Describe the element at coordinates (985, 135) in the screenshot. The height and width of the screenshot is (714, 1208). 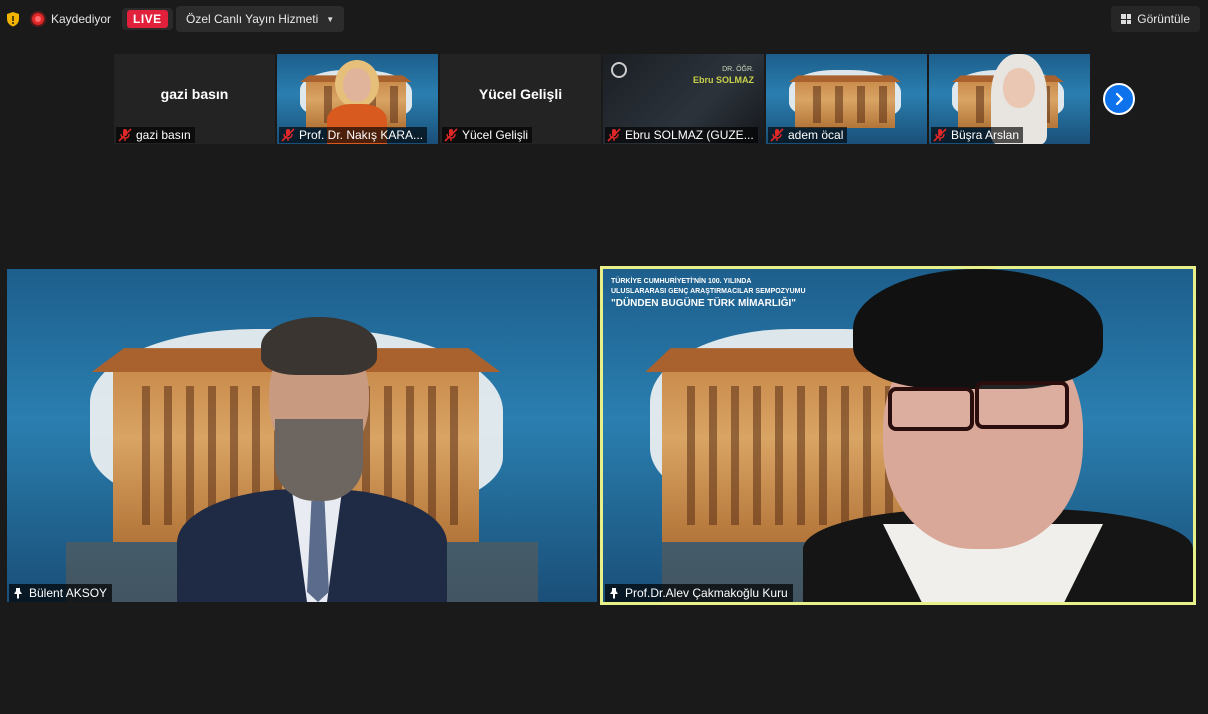
I see `participant-name-text: Büşra Arslan` at that location.